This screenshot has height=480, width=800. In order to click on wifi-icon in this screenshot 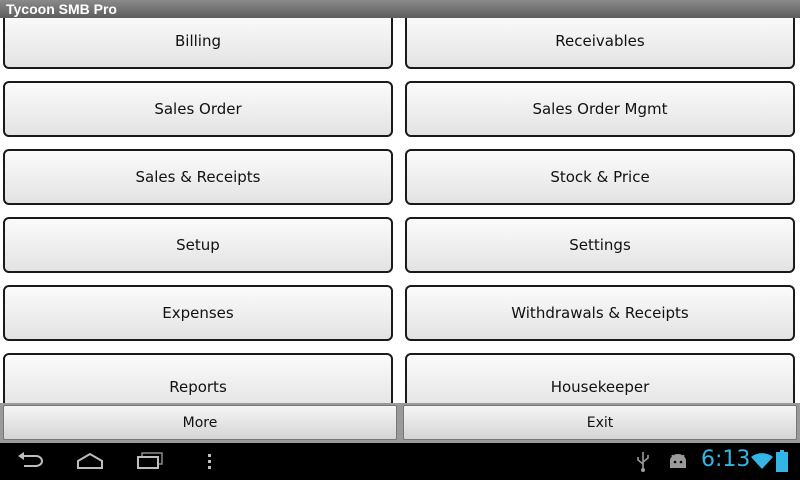, I will do `click(762, 461)`.